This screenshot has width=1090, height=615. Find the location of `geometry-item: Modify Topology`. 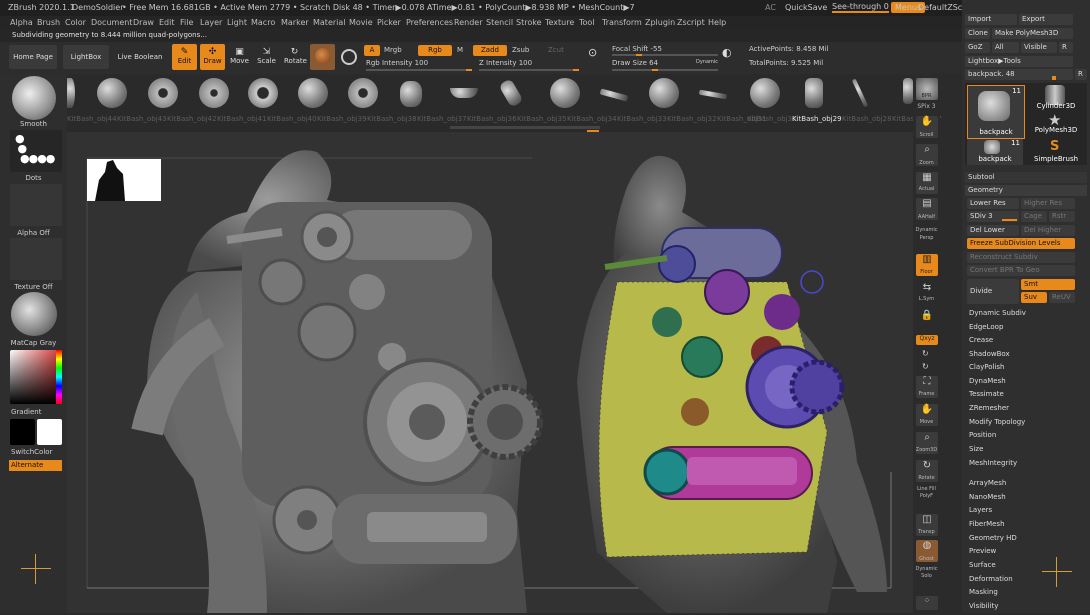

geometry-item: Modify Topology is located at coordinates (997, 422).